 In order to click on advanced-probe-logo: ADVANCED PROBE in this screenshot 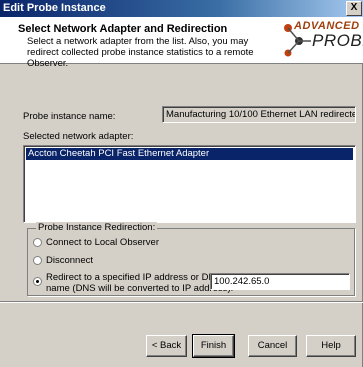, I will do `click(322, 40)`.